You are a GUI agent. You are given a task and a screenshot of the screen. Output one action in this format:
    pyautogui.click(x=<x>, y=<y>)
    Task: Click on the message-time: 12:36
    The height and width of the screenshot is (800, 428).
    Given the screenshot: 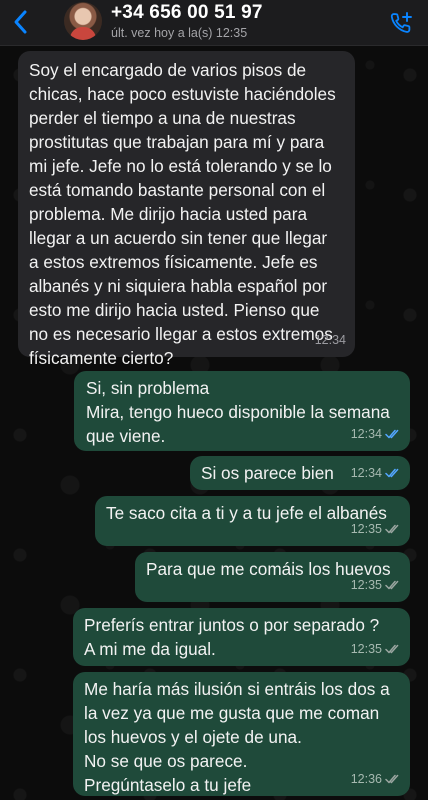 What is the action you would take?
    pyautogui.click(x=366, y=779)
    